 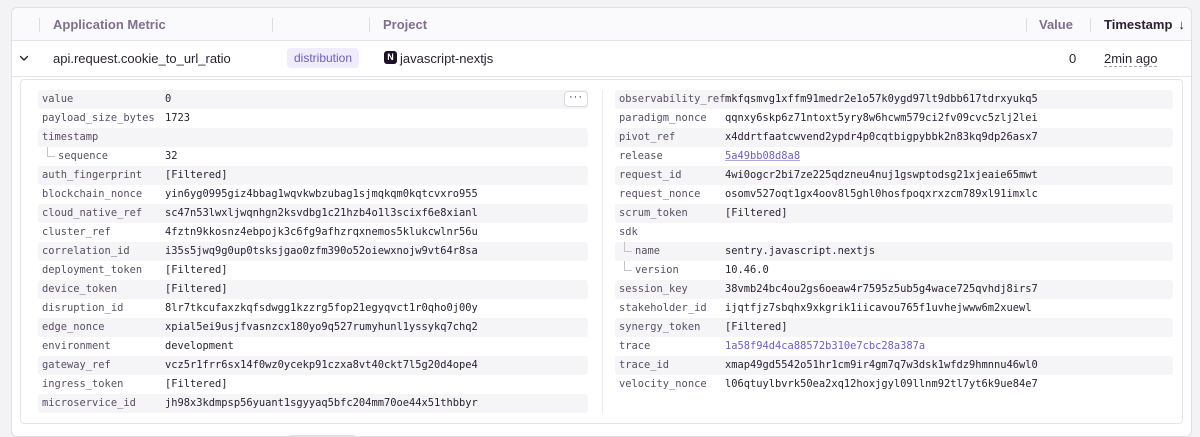 What do you see at coordinates (628, 232) in the screenshot?
I see `attribute-key: sdk` at bounding box center [628, 232].